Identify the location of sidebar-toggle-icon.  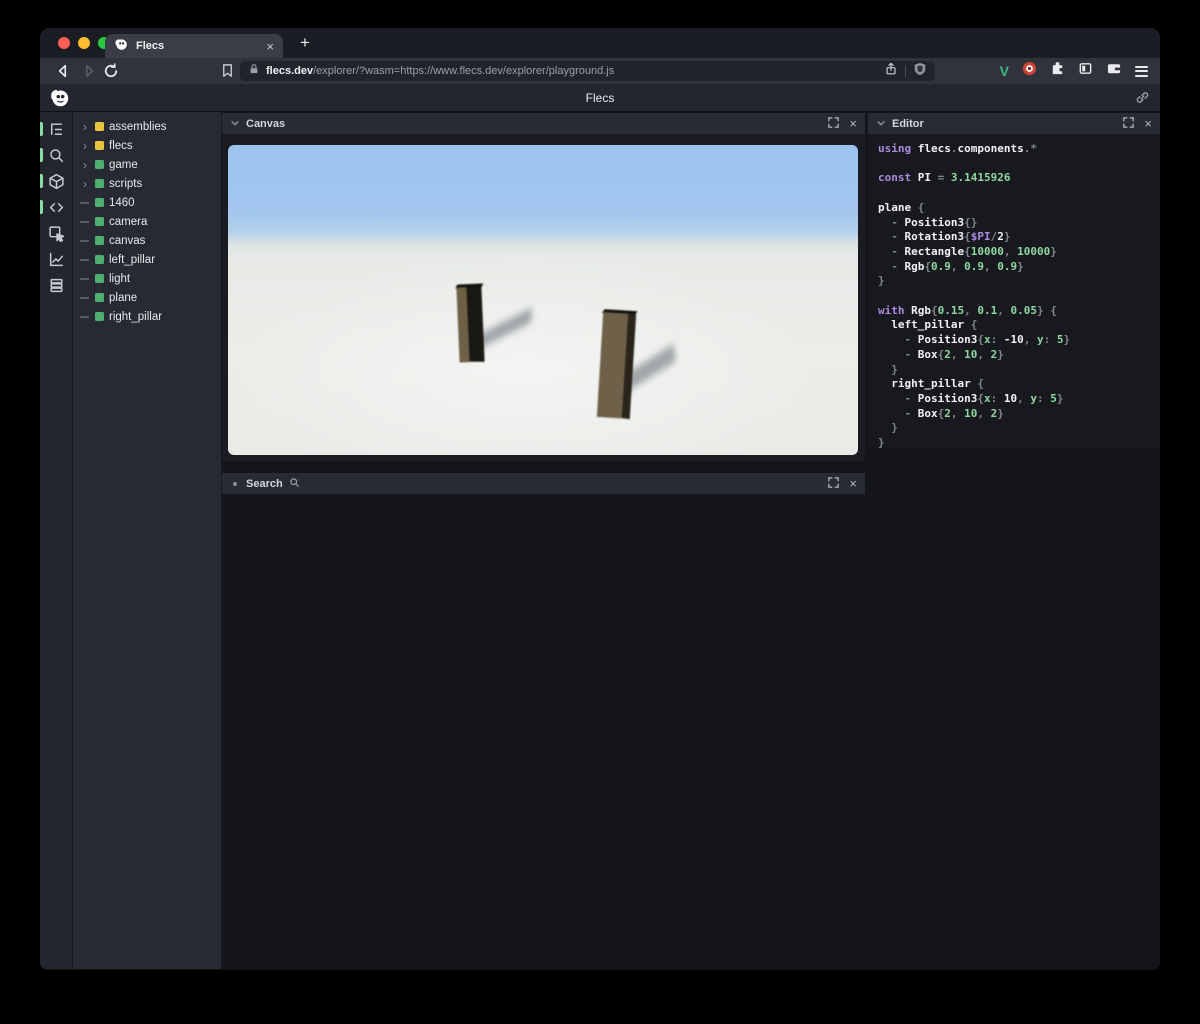
(1085, 71).